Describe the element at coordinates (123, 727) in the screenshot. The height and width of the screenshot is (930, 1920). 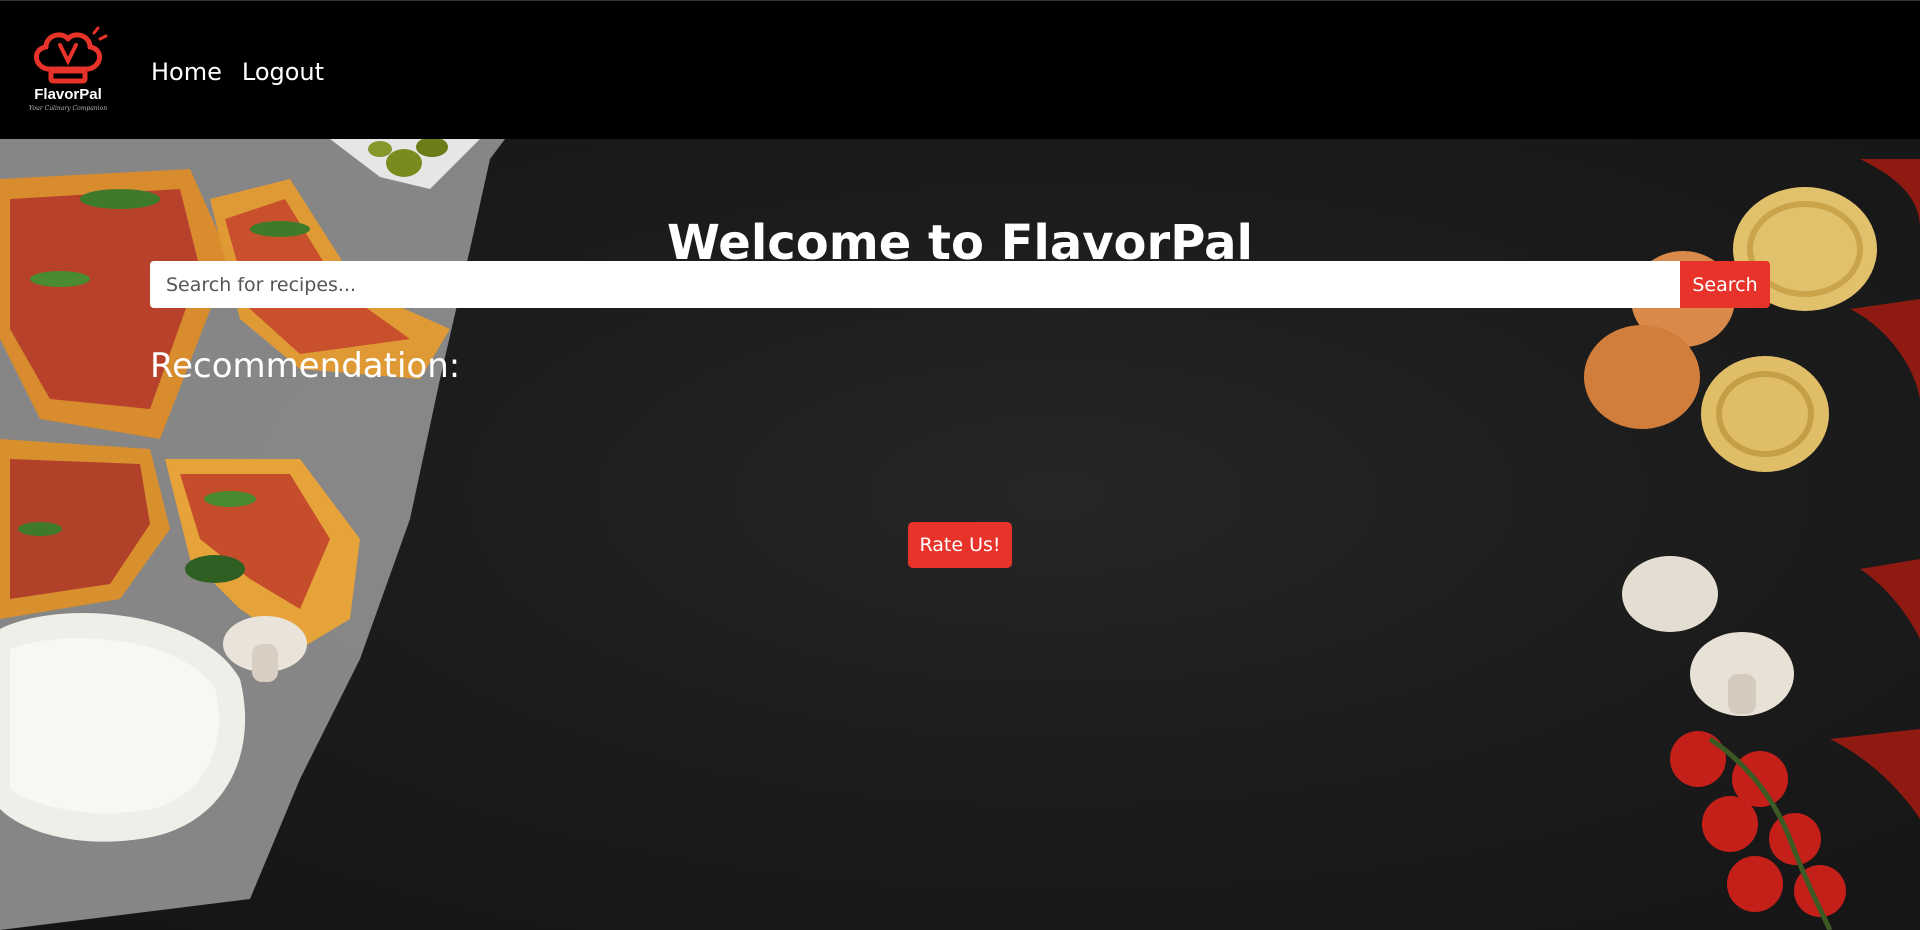
I see `cheese-wheel-icon` at that location.